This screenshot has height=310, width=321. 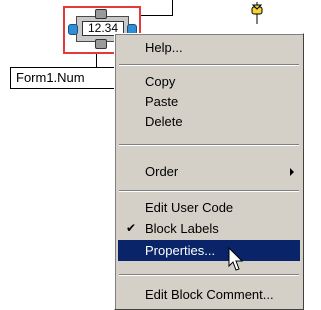 I want to click on menu-item-label: Order, so click(x=162, y=171).